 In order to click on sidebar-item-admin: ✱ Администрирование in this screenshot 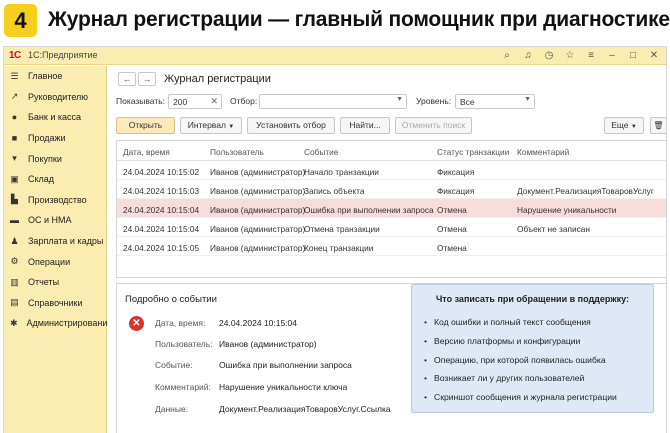, I will do `click(58, 323)`.